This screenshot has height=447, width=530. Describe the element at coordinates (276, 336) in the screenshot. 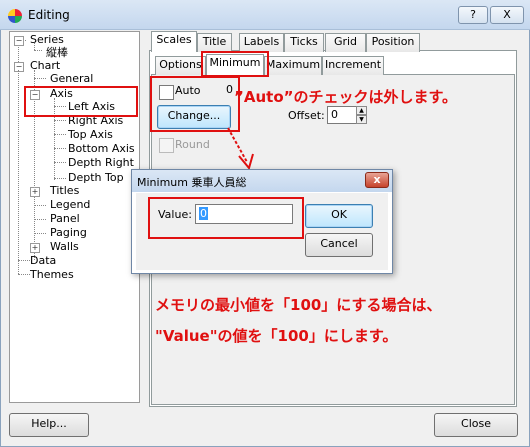

I see `value-note-line2: "Value"の値を「100」にします。` at that location.